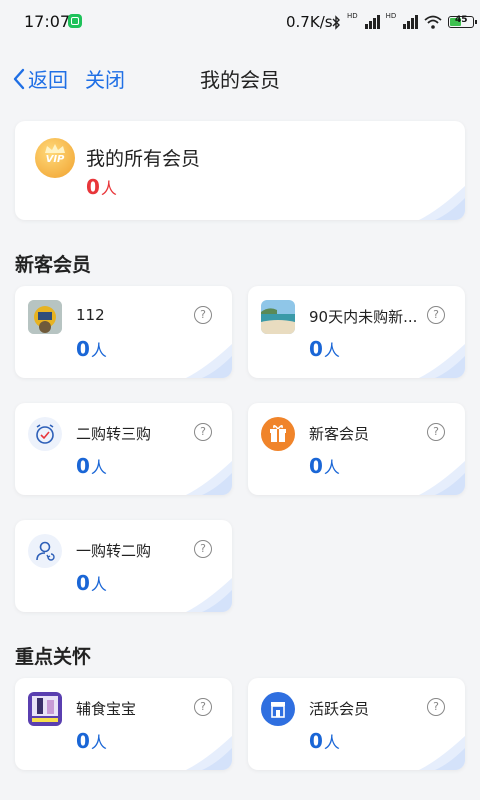 This screenshot has height=800, width=480. I want to click on member-card-name: 辅食宝宝, so click(106, 709).